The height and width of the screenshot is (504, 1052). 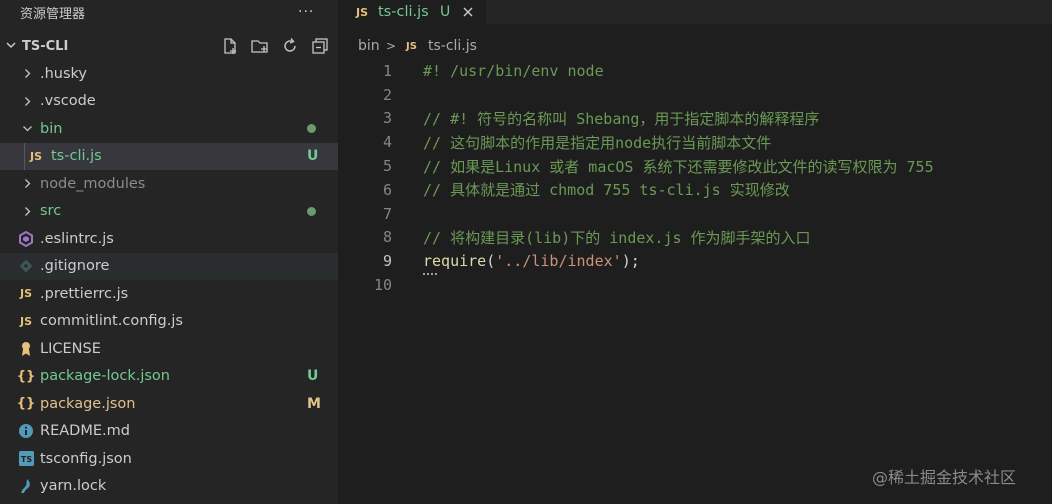 What do you see at coordinates (306, 12) in the screenshot?
I see `more-actions-icon: ···` at bounding box center [306, 12].